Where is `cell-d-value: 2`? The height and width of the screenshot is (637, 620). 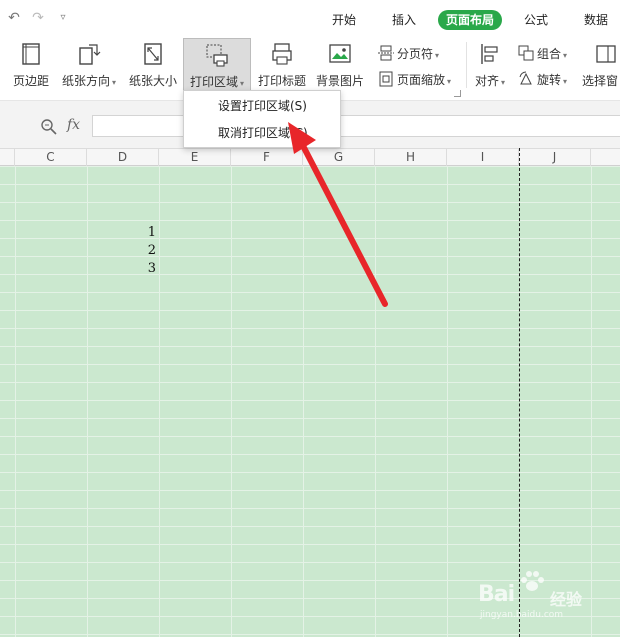
cell-d-value: 2 is located at coordinates (121, 251).